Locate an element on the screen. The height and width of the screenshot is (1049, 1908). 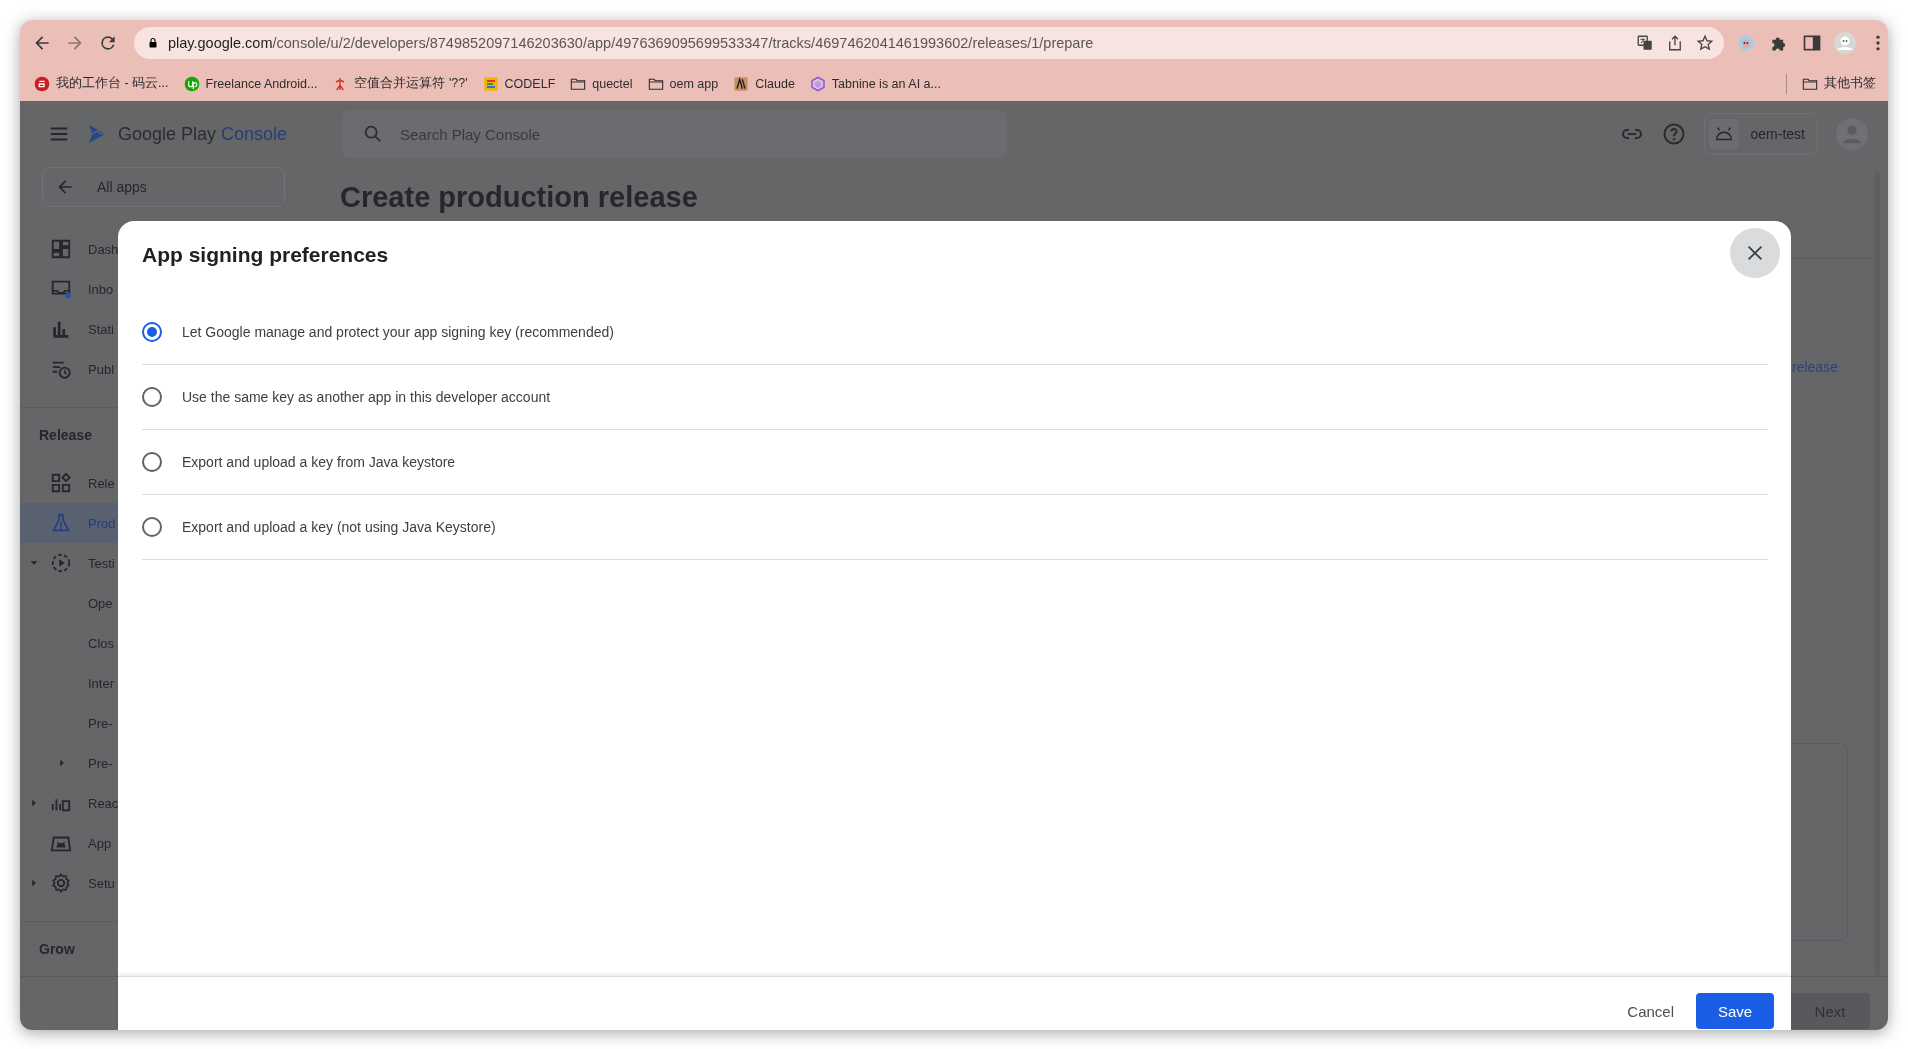
bookmark: 其他书签 is located at coordinates (1839, 83).